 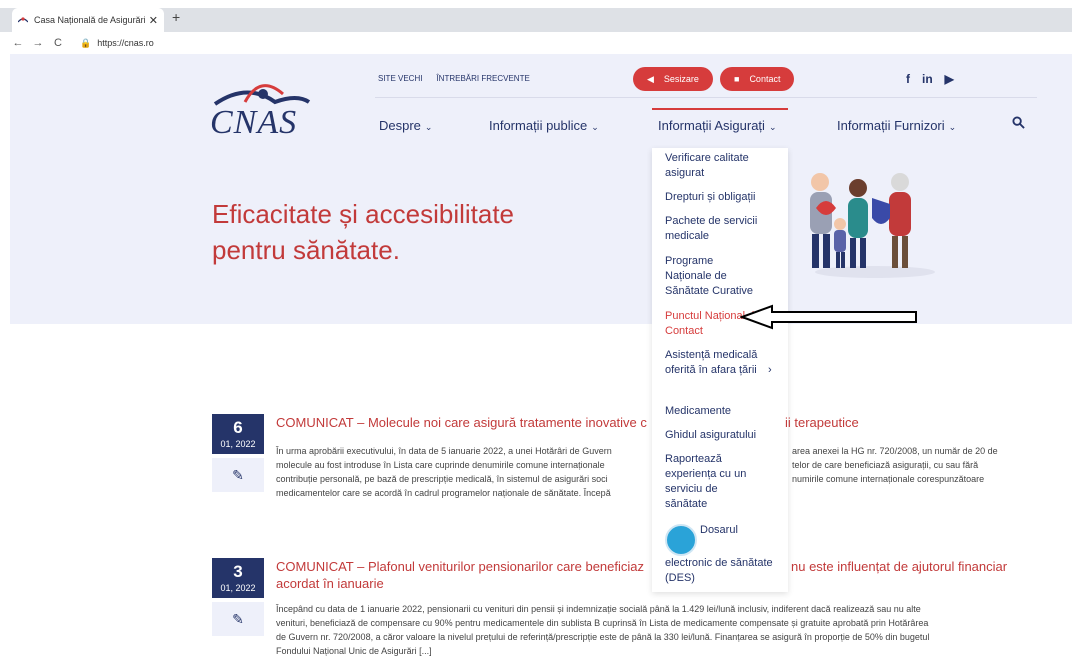 I want to click on lock-icon: 🔒, so click(x=86, y=42).